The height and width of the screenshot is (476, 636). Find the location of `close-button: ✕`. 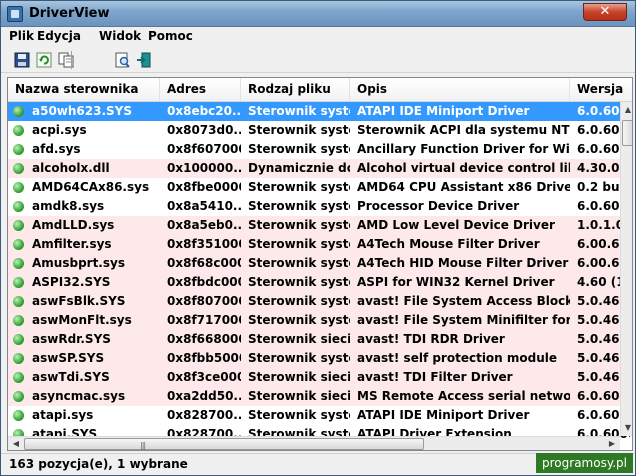

close-button: ✕ is located at coordinates (605, 12).